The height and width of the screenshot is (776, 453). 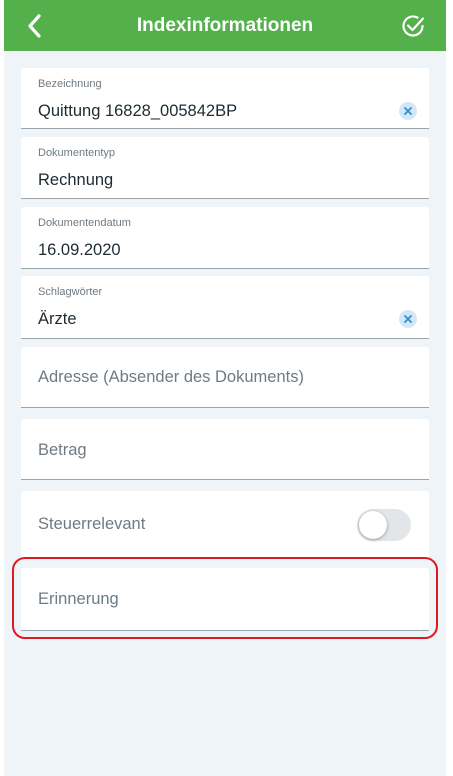 I want to click on bezeichnung-label: Bezeichnung, so click(x=70, y=84).